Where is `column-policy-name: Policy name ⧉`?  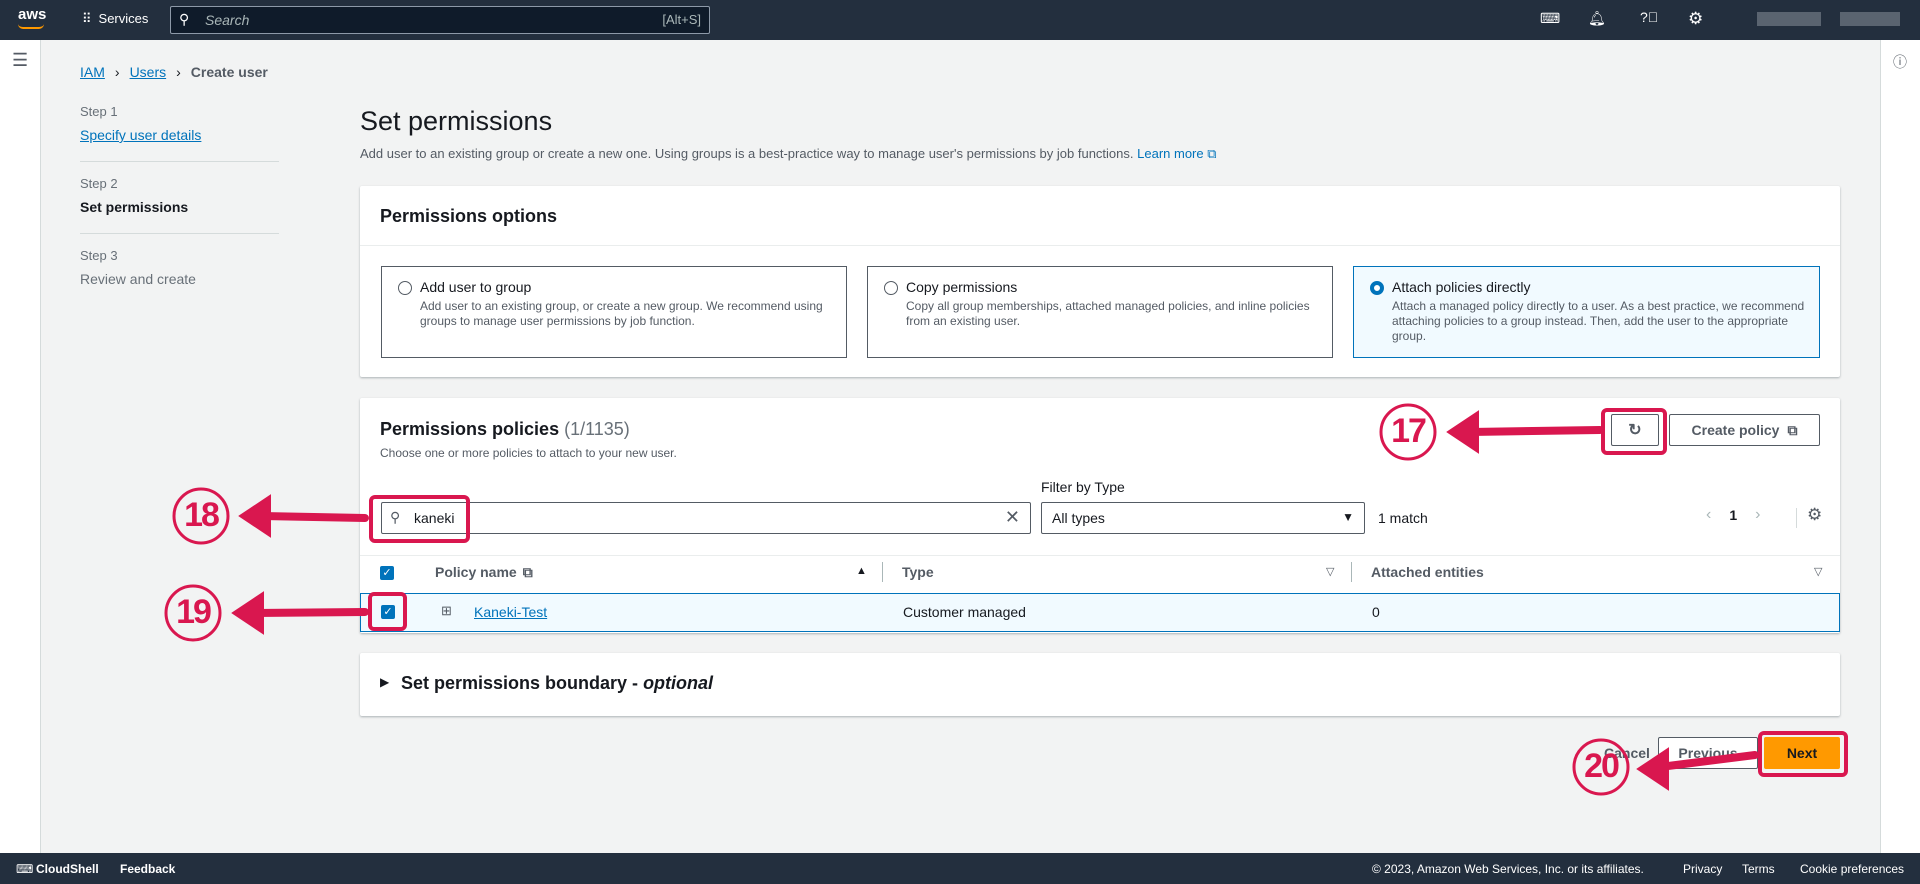 column-policy-name: Policy name ⧉ is located at coordinates (484, 572).